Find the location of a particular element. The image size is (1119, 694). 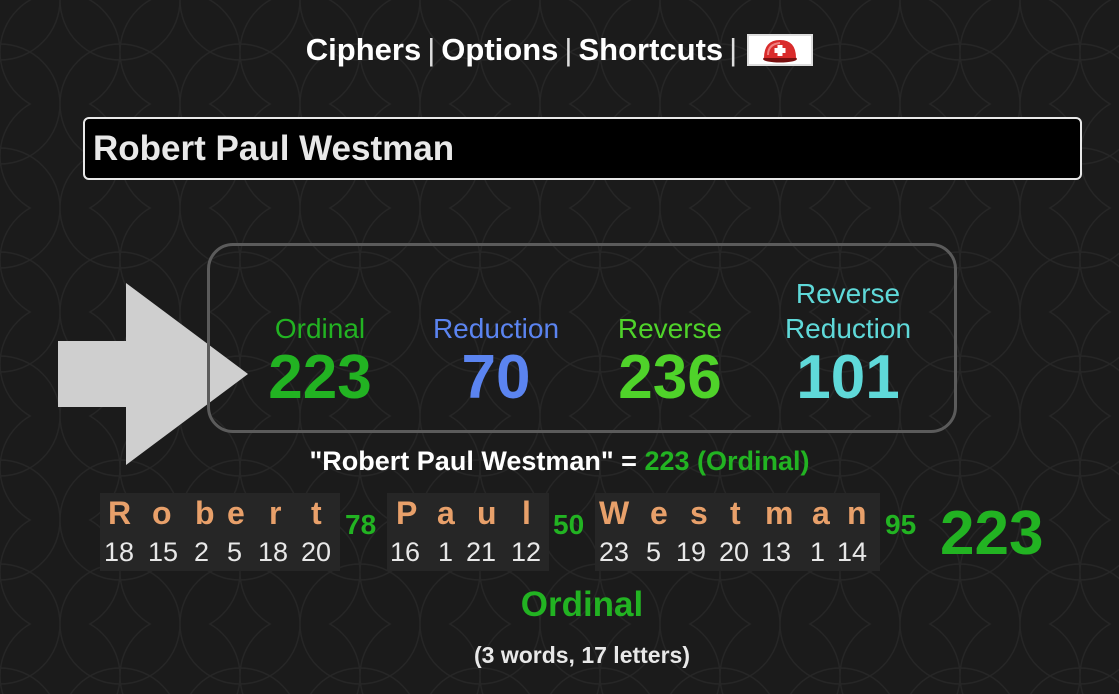

help-button is located at coordinates (780, 50).